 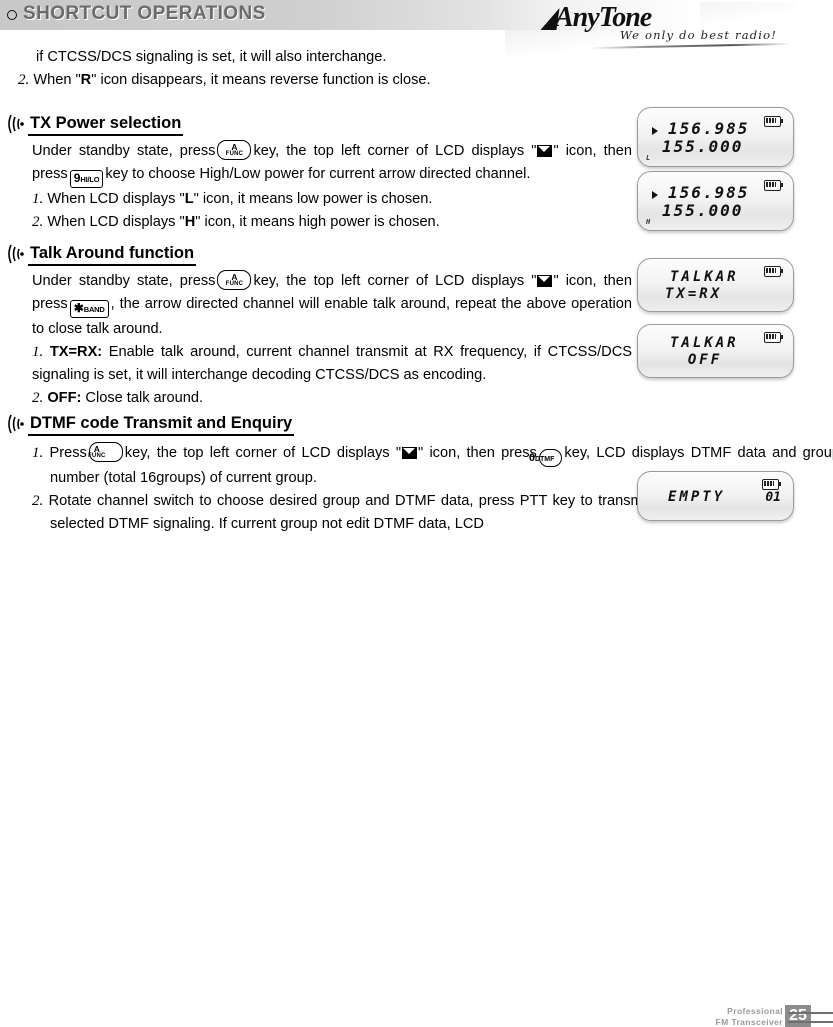 What do you see at coordinates (190, 222) in the screenshot?
I see `tx-item-2-bold: H` at bounding box center [190, 222].